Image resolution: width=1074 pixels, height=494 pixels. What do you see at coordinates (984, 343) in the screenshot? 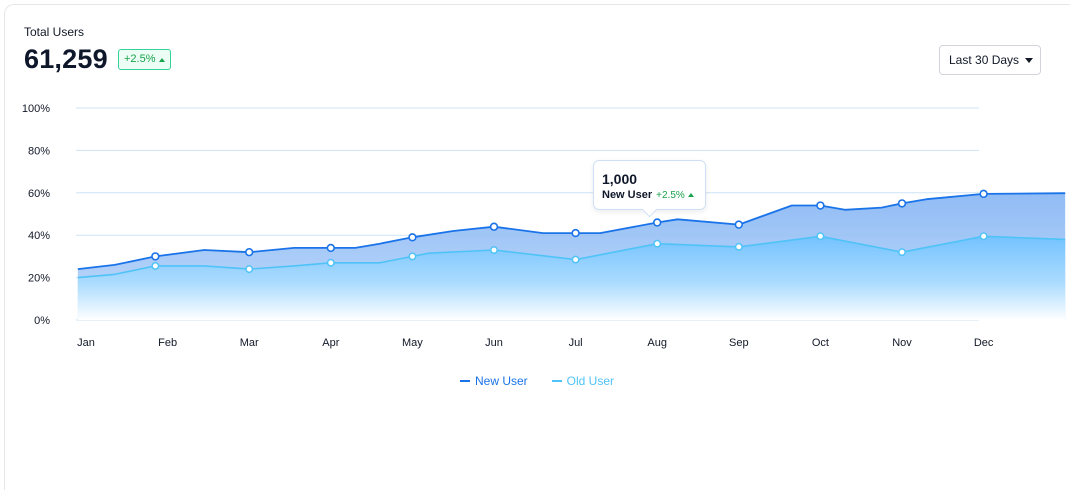
I see `x-tick-label: Dec` at bounding box center [984, 343].